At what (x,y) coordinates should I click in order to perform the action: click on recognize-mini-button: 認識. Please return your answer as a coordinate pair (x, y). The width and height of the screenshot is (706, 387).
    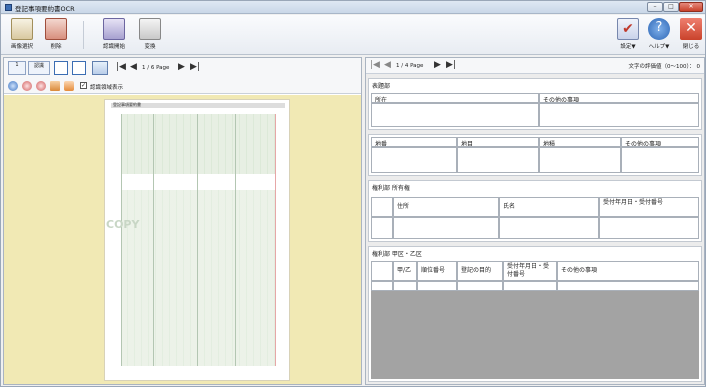
    Looking at the image, I should click on (39, 68).